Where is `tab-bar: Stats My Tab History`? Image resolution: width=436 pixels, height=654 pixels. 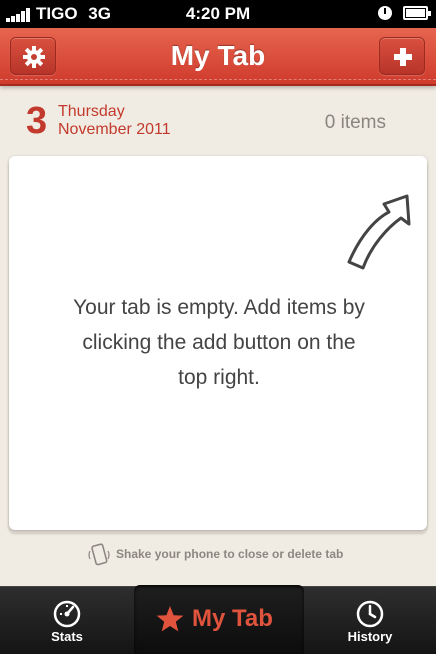 tab-bar: Stats My Tab History is located at coordinates (218, 619).